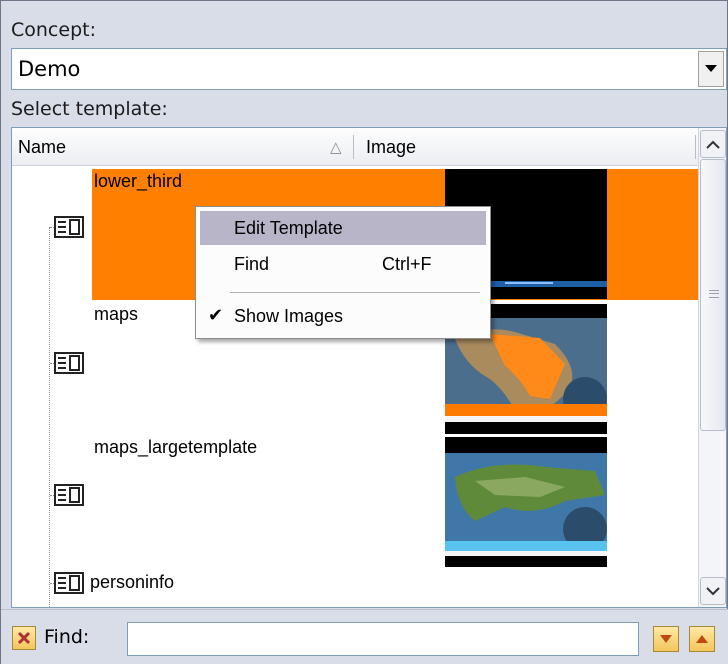 This screenshot has height=664, width=728. Describe the element at coordinates (138, 181) in the screenshot. I see `template-name: lower_third` at that location.